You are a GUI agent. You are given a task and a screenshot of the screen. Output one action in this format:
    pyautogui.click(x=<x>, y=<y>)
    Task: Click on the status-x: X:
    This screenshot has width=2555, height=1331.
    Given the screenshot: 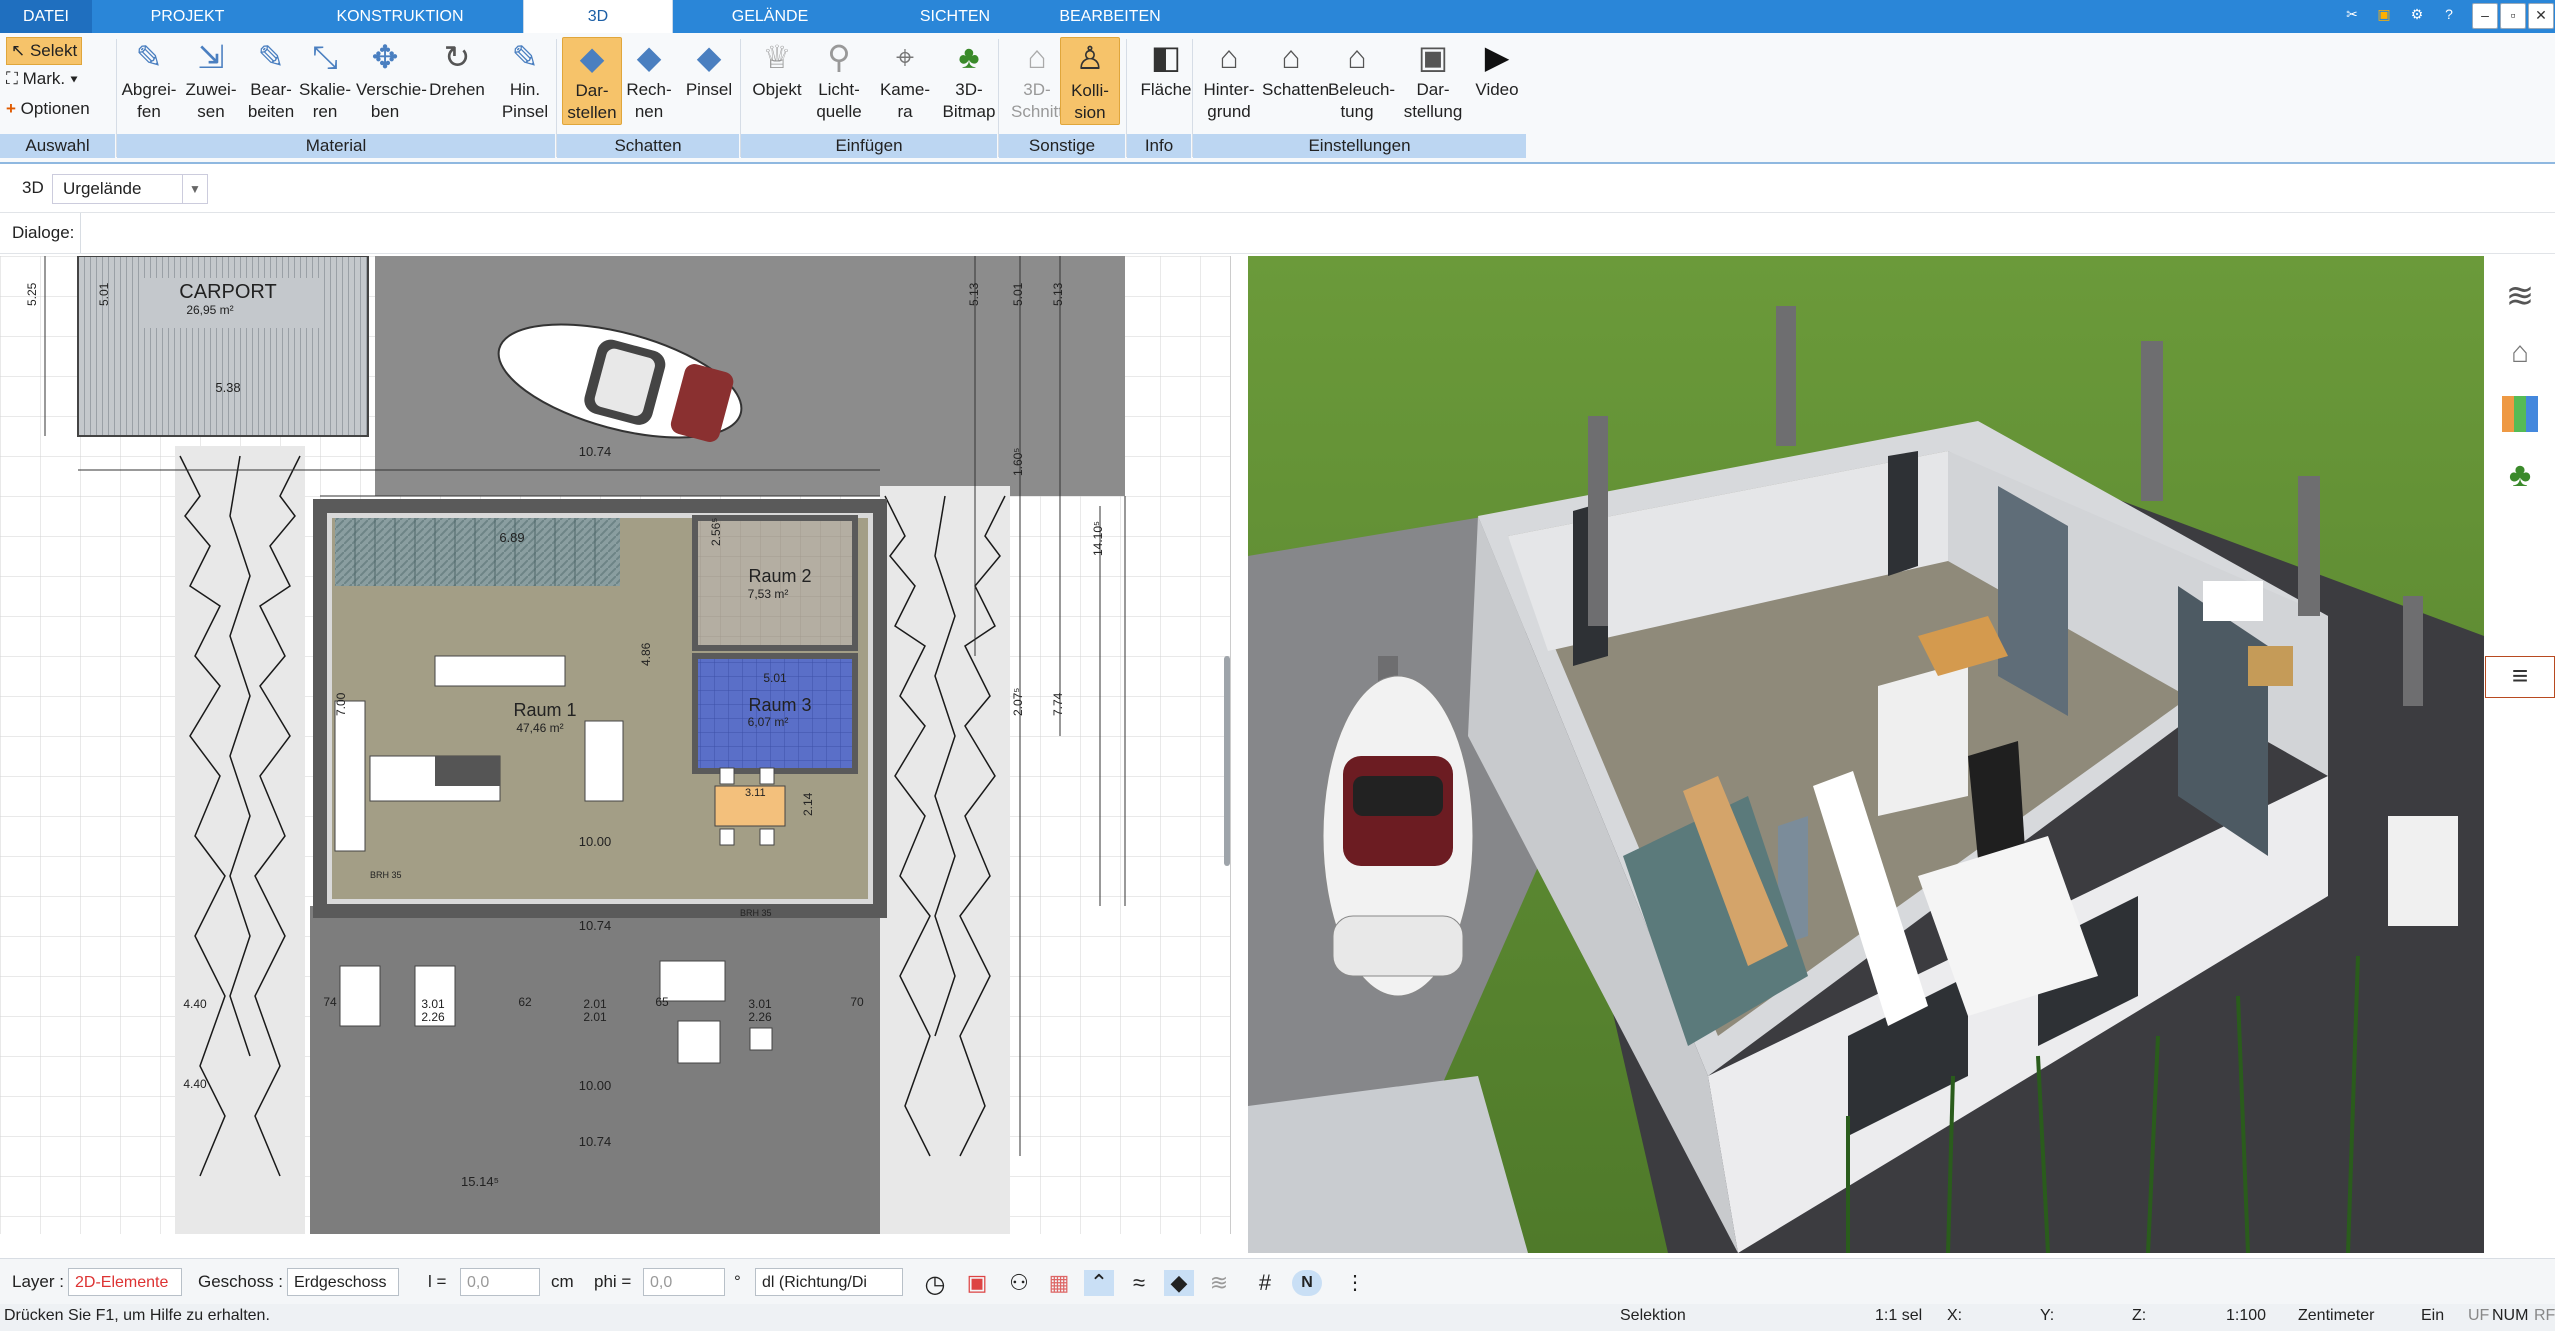 What is the action you would take?
    pyautogui.click(x=1955, y=1315)
    